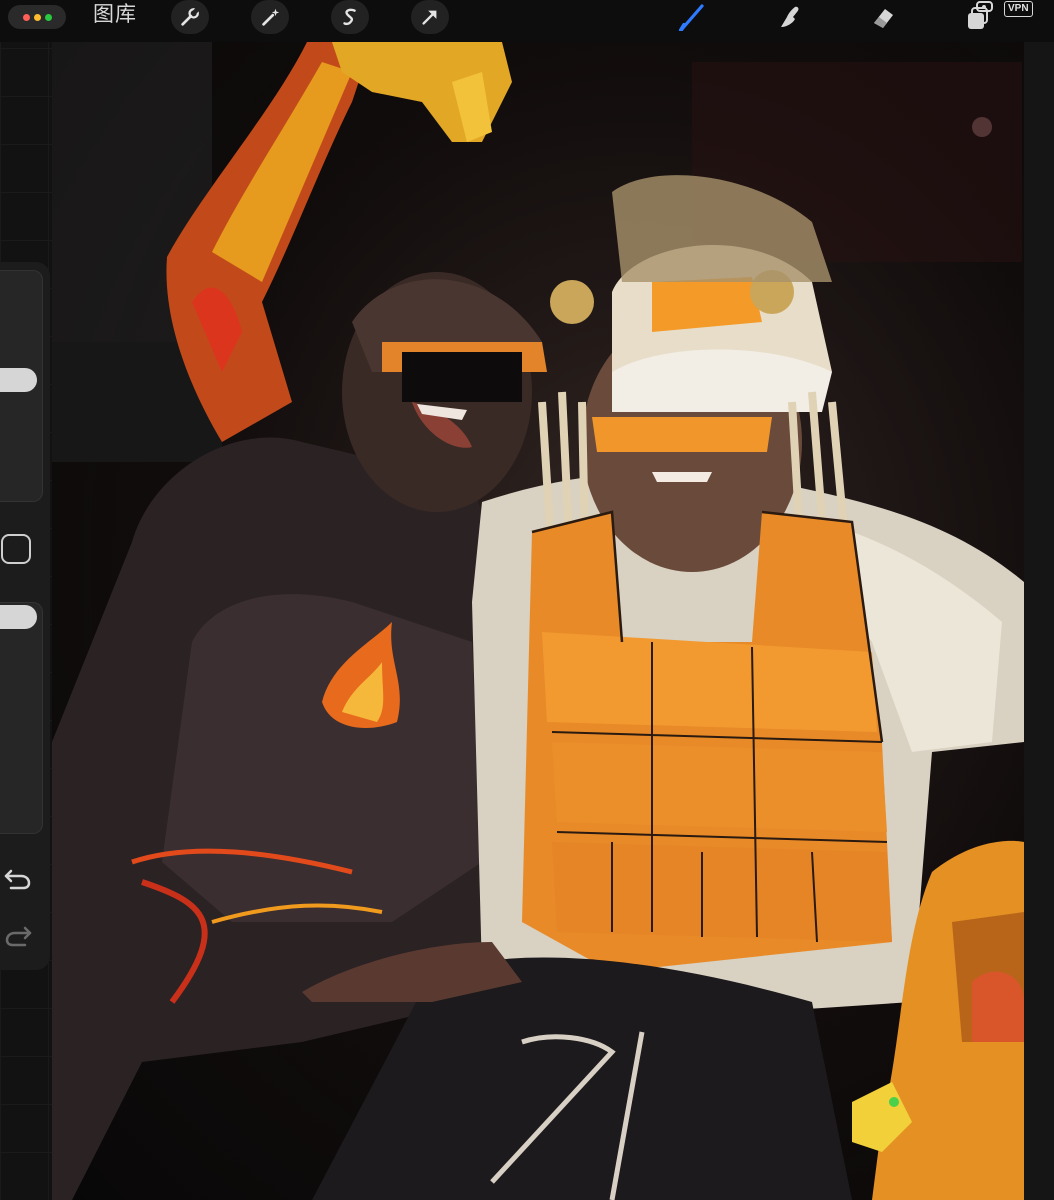  What do you see at coordinates (527, 21) in the screenshot?
I see `top-toolbar: 图库 VPN` at bounding box center [527, 21].